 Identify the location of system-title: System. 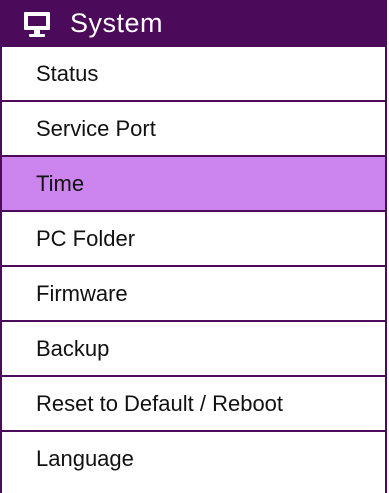
(117, 23).